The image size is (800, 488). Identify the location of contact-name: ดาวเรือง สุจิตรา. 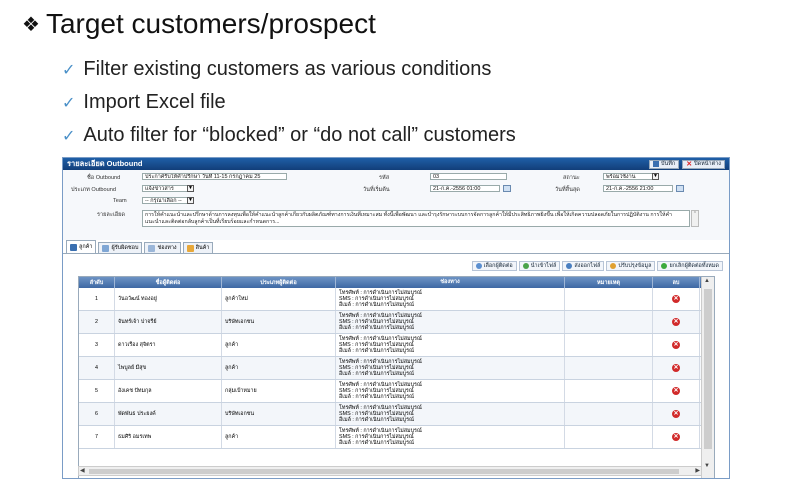
(168, 345).